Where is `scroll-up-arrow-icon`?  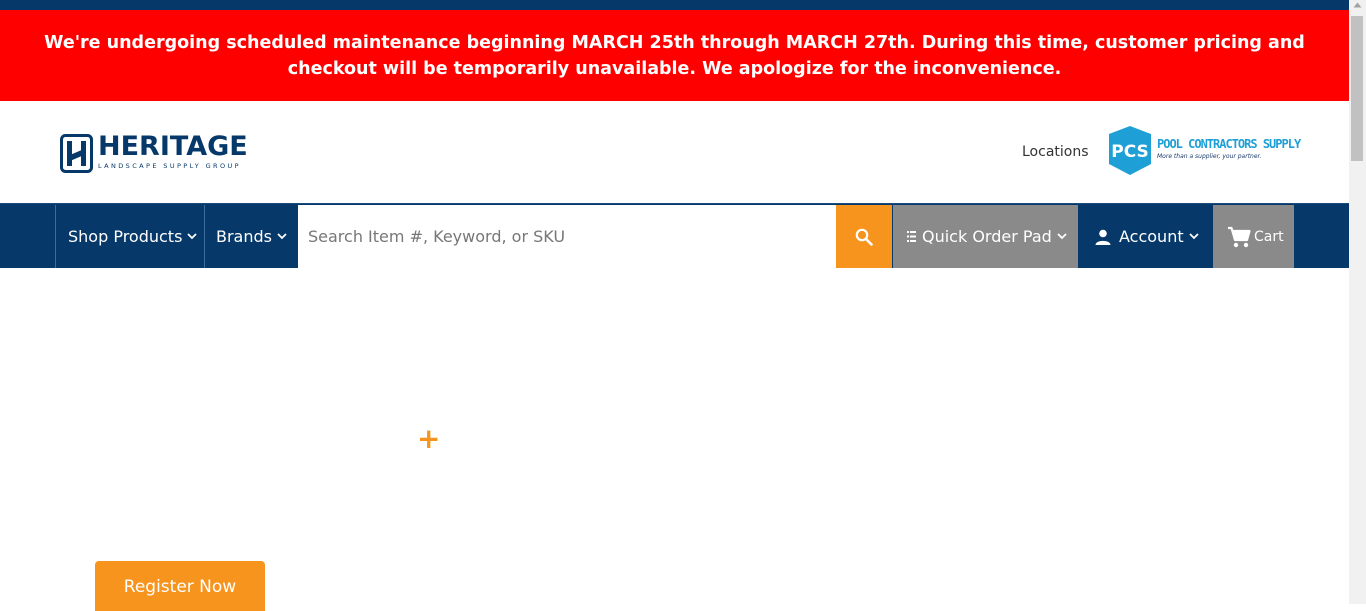
scroll-up-arrow-icon is located at coordinates (1357, 5).